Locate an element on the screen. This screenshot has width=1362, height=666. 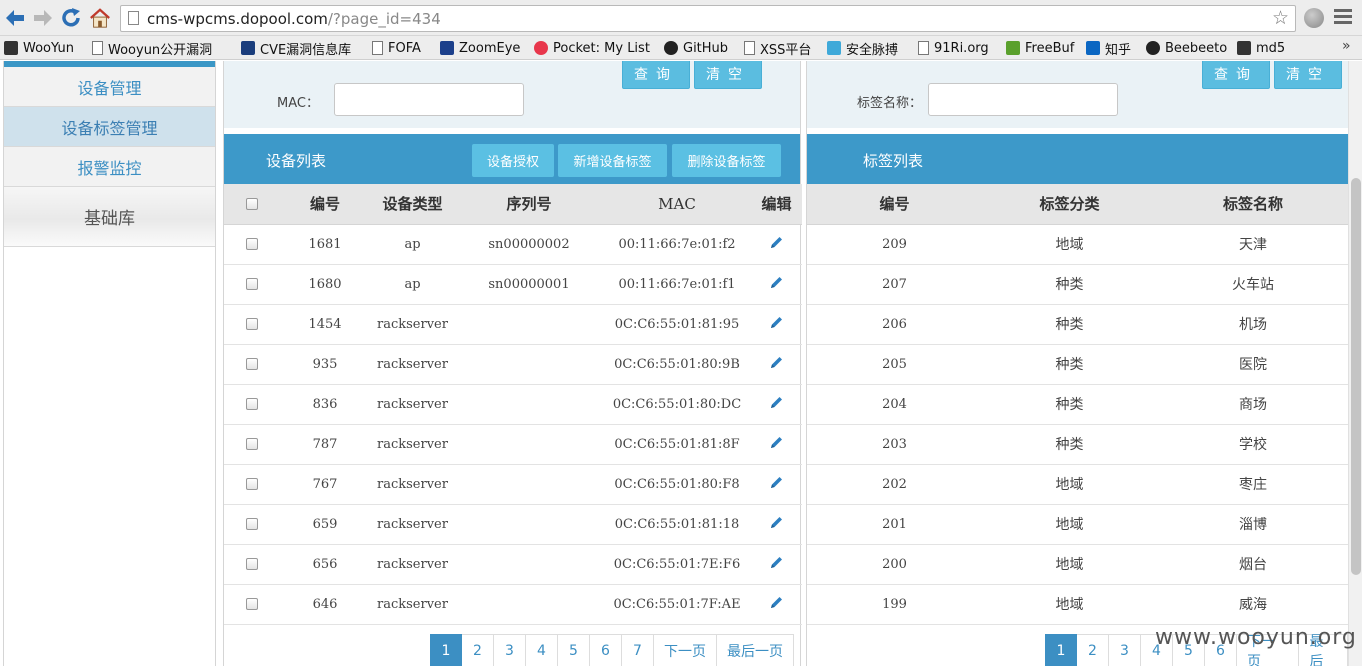
device-pagination: 1 2 3 4 5 6 7 下一页 最后一页 is located at coordinates (612, 650).